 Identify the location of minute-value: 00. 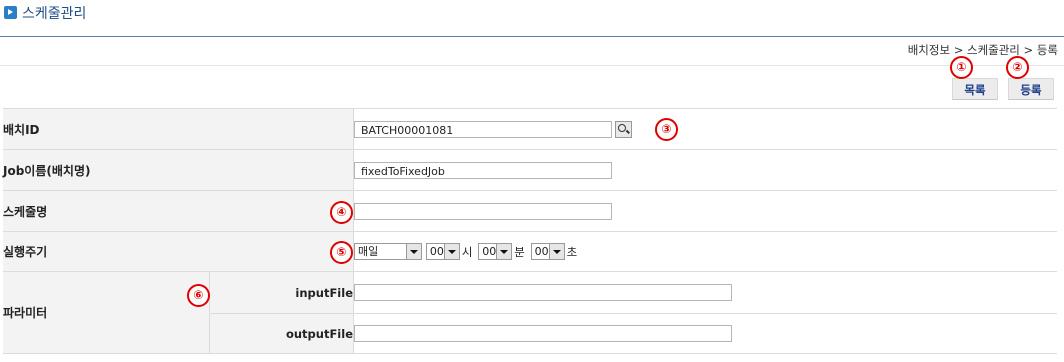
(489, 251).